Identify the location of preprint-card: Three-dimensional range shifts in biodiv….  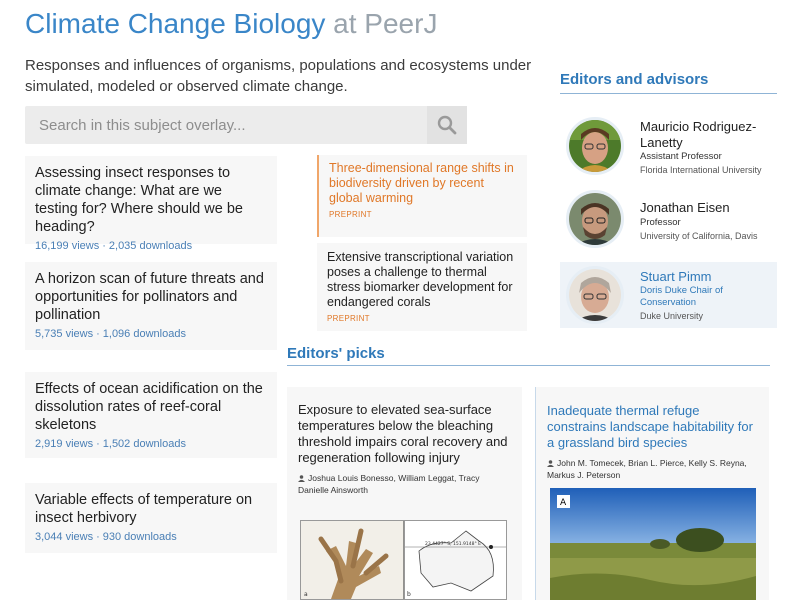
(422, 196).